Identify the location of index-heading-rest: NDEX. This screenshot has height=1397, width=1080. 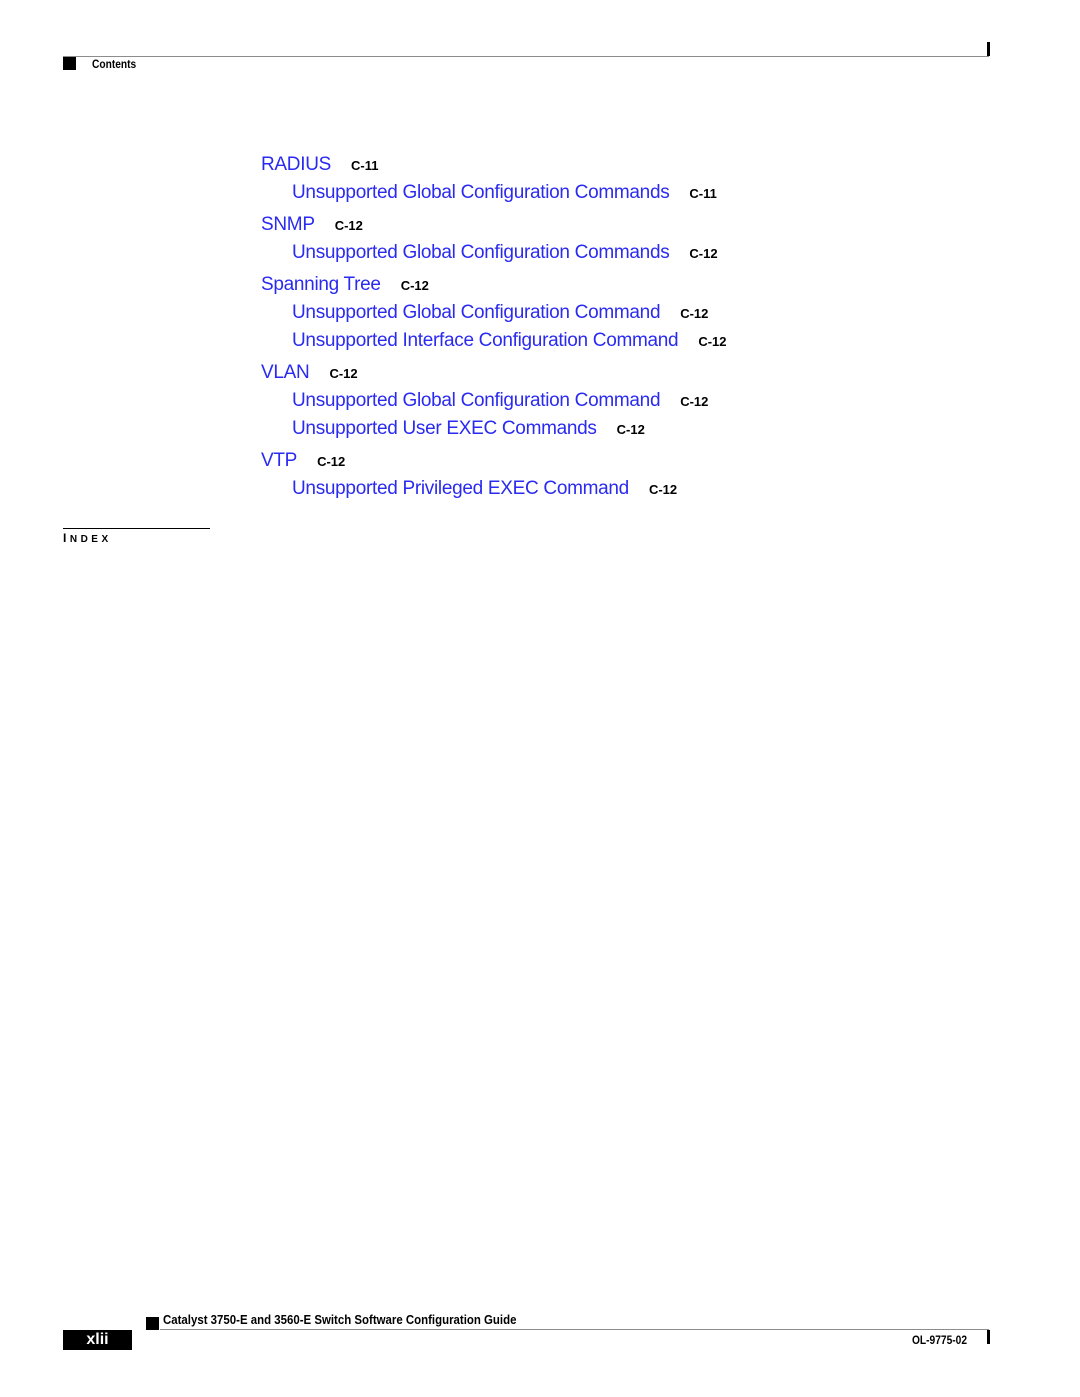
(90, 539).